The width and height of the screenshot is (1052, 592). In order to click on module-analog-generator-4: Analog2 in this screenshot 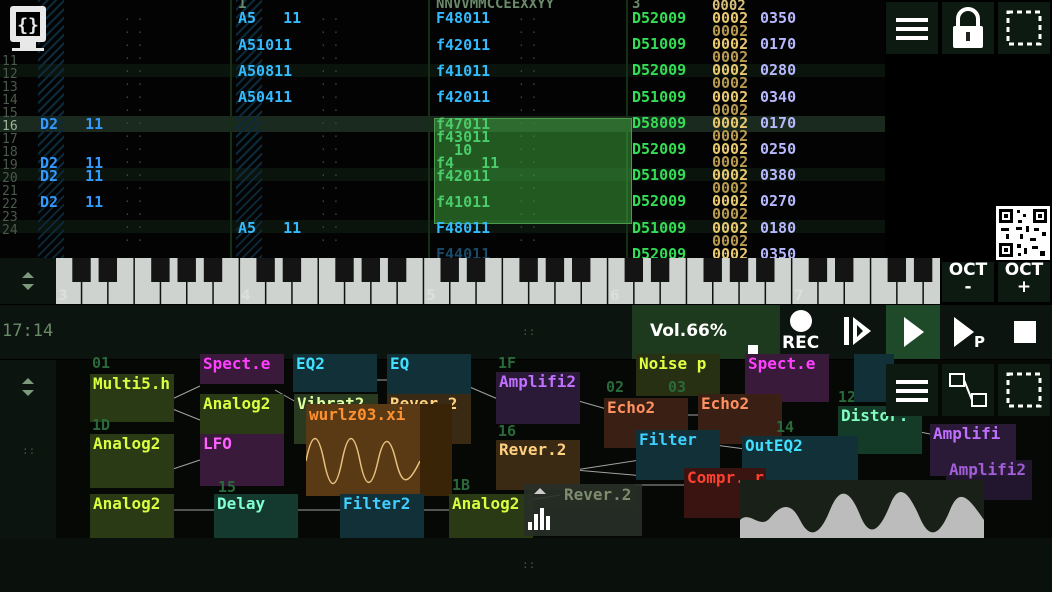, I will do `click(491, 517)`.